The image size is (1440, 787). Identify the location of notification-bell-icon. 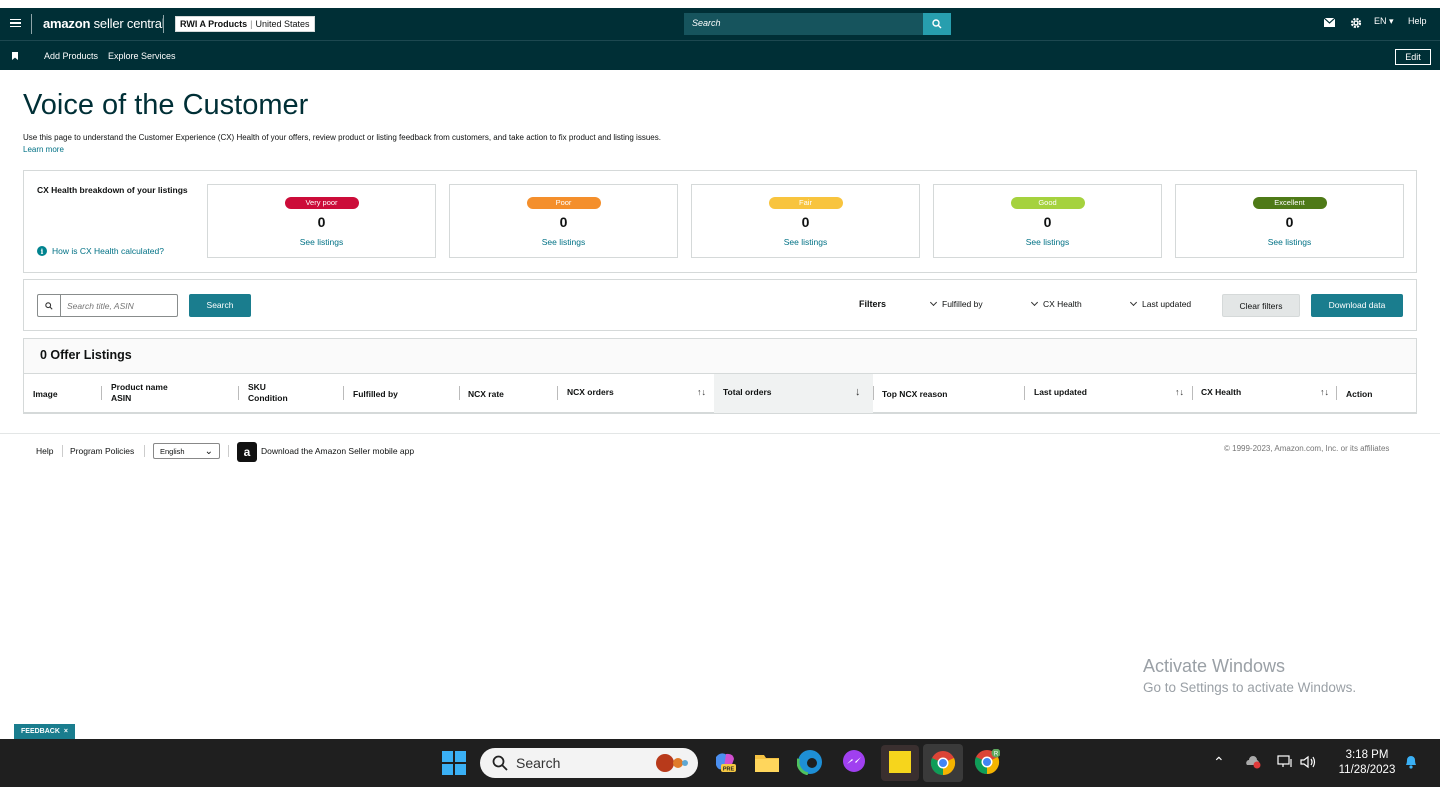
(1411, 763).